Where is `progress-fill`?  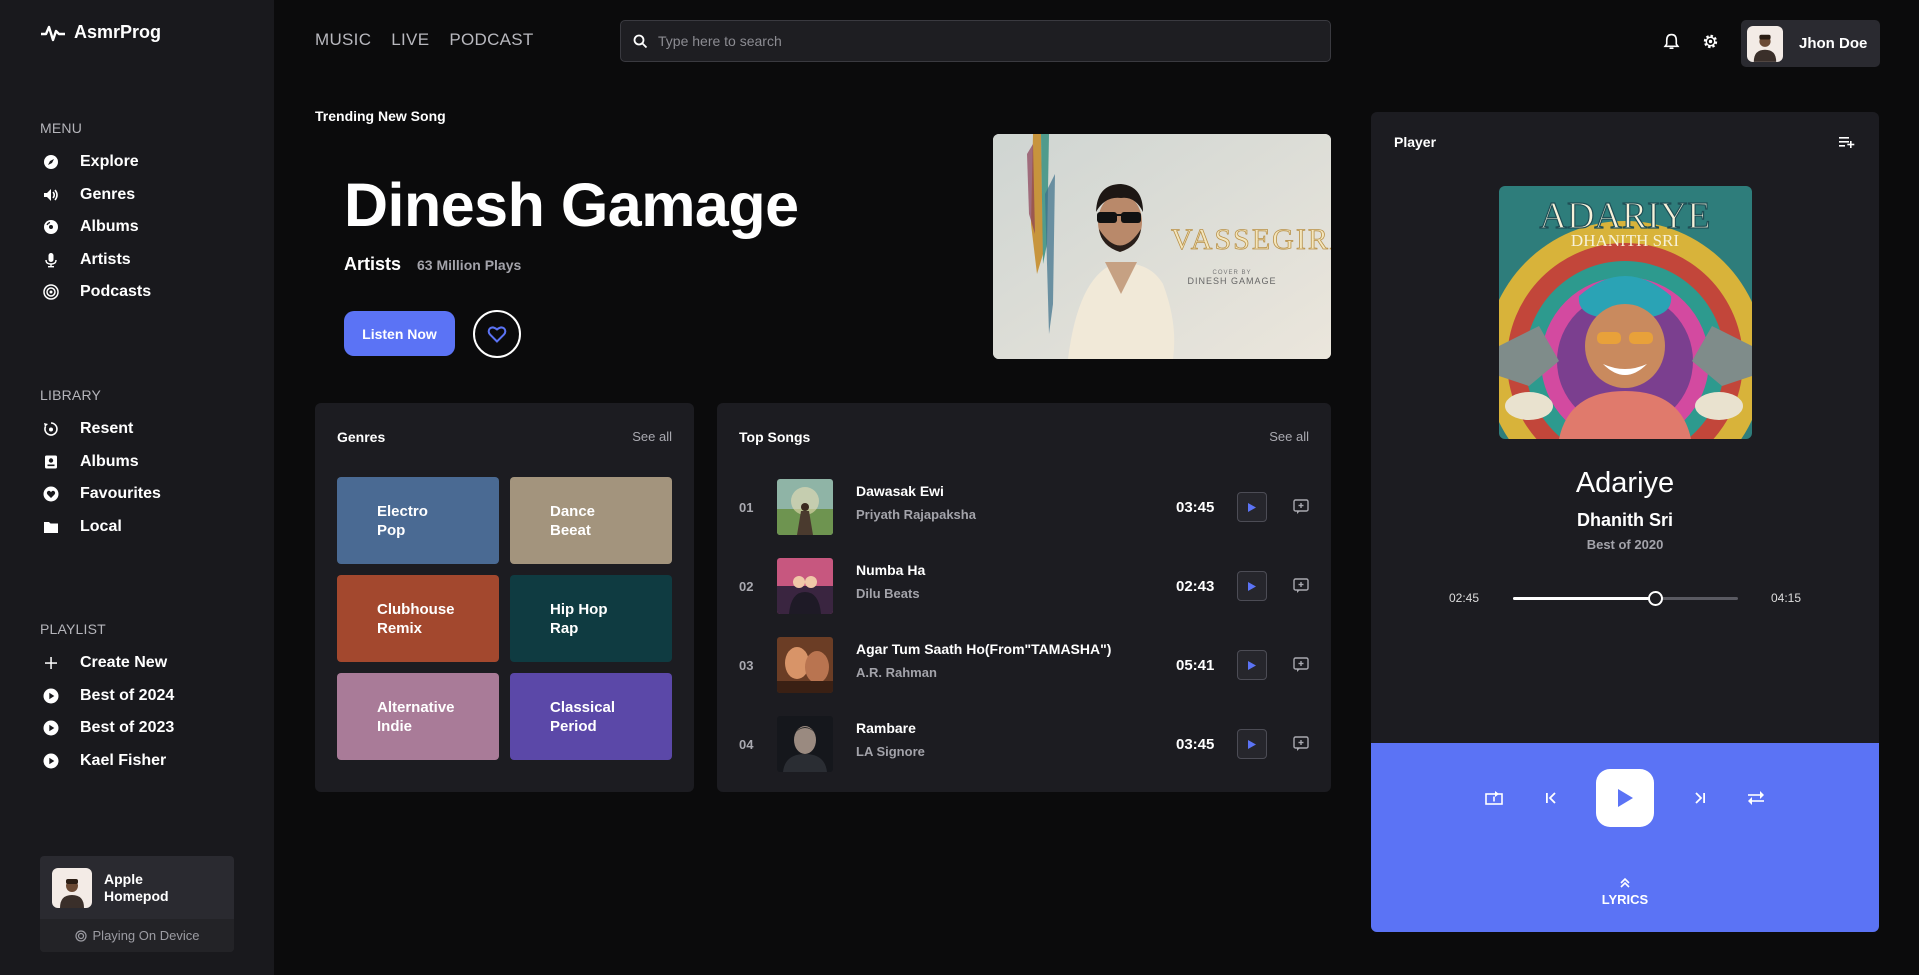 progress-fill is located at coordinates (1584, 598).